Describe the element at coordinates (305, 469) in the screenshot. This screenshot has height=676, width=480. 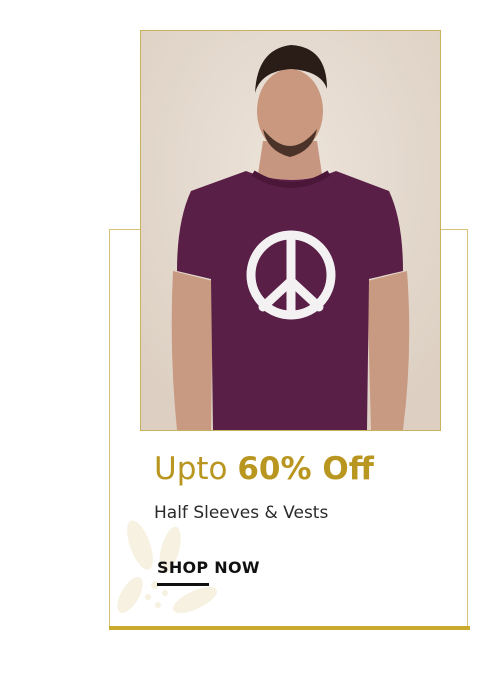
I see `discount-highlight: 60% Off` at that location.